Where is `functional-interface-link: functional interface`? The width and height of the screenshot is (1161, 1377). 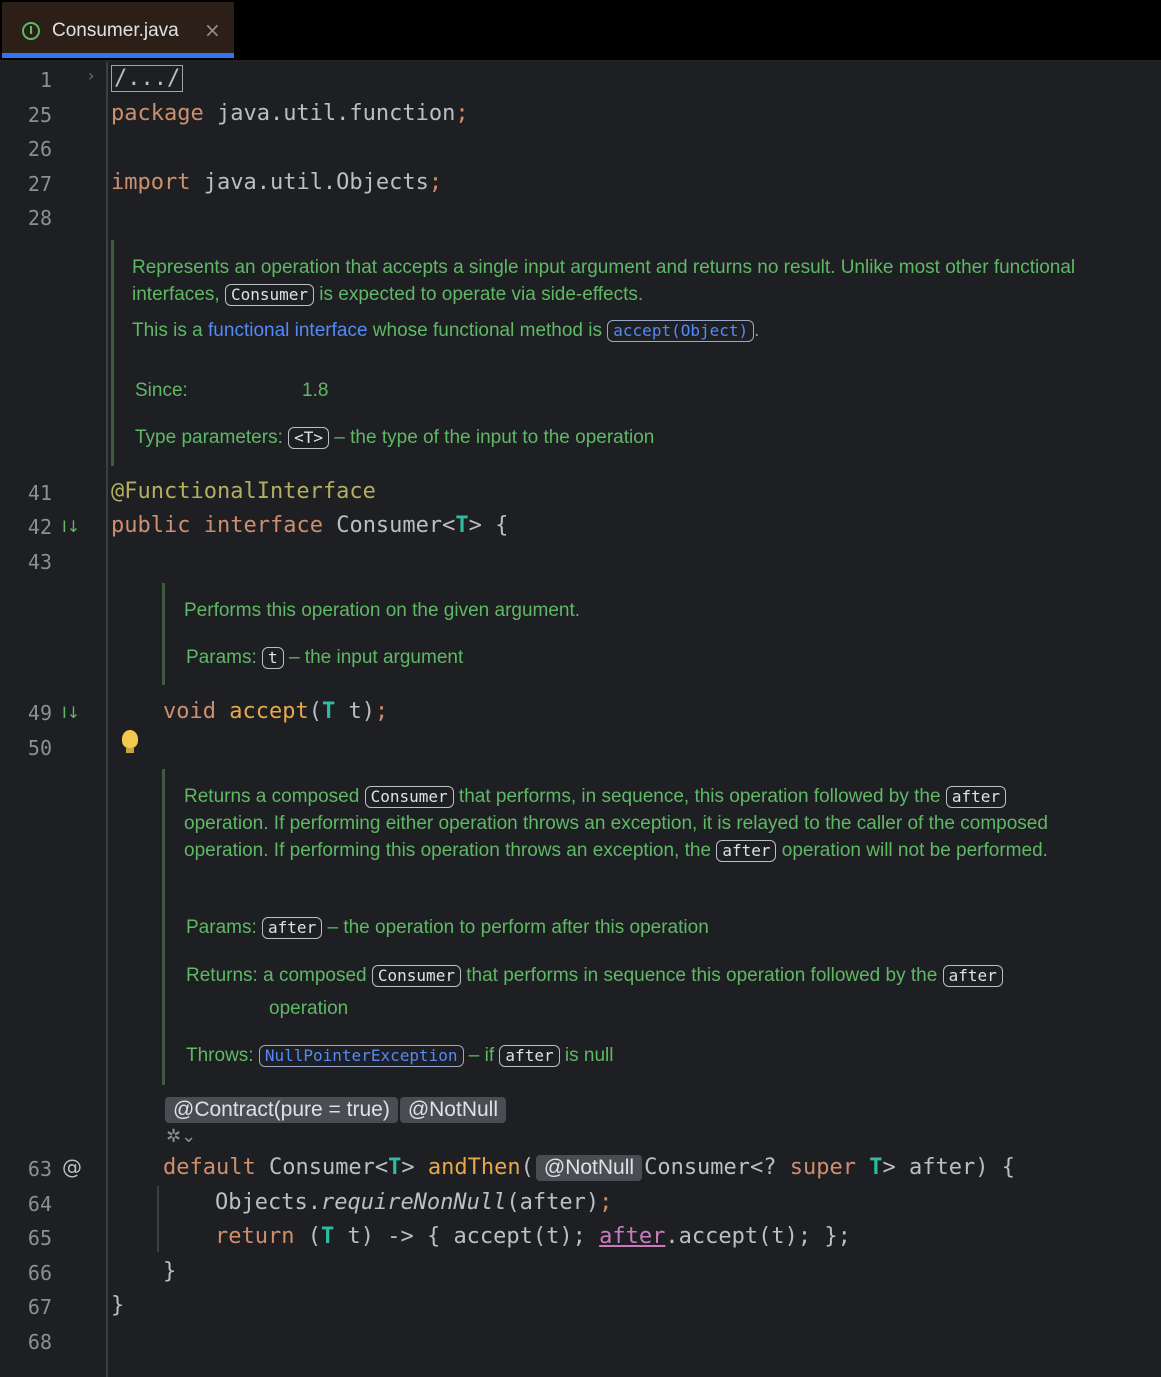 functional-interface-link: functional interface is located at coordinates (288, 330).